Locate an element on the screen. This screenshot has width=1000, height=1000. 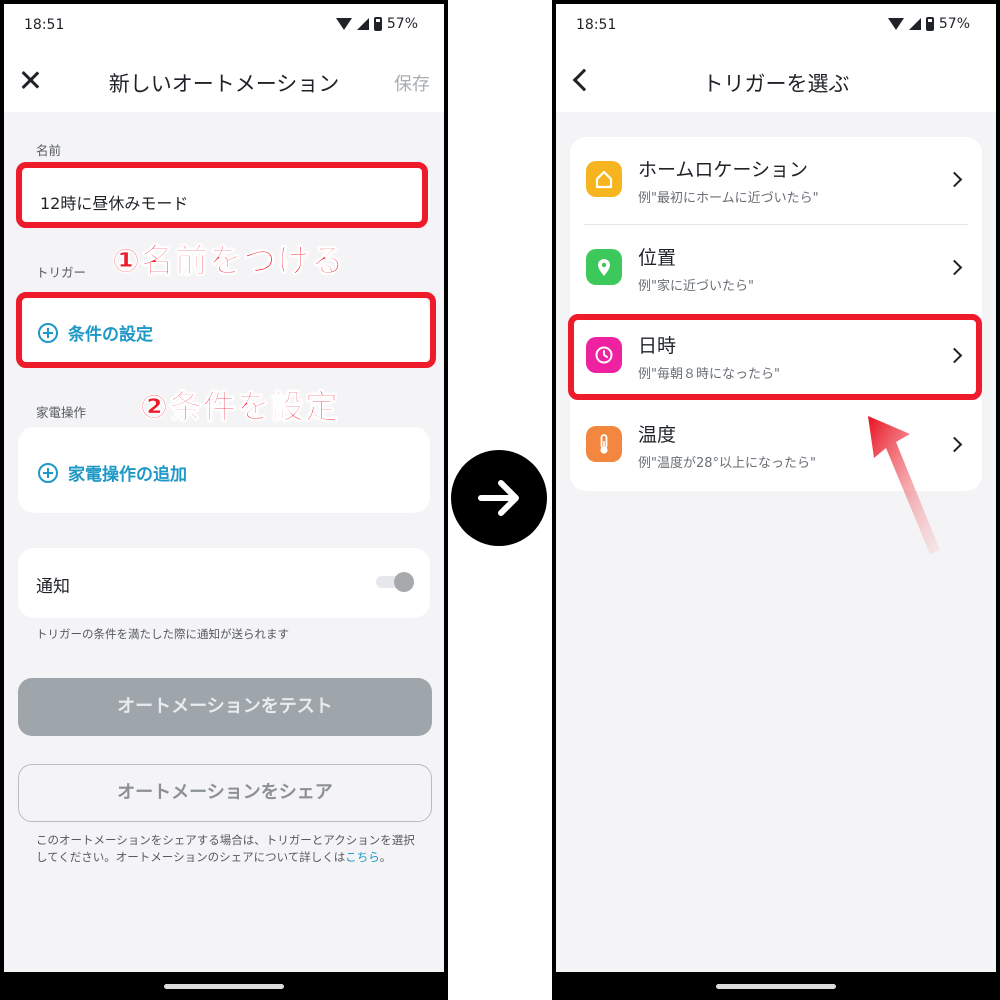
name-label: 名前 is located at coordinates (49, 150).